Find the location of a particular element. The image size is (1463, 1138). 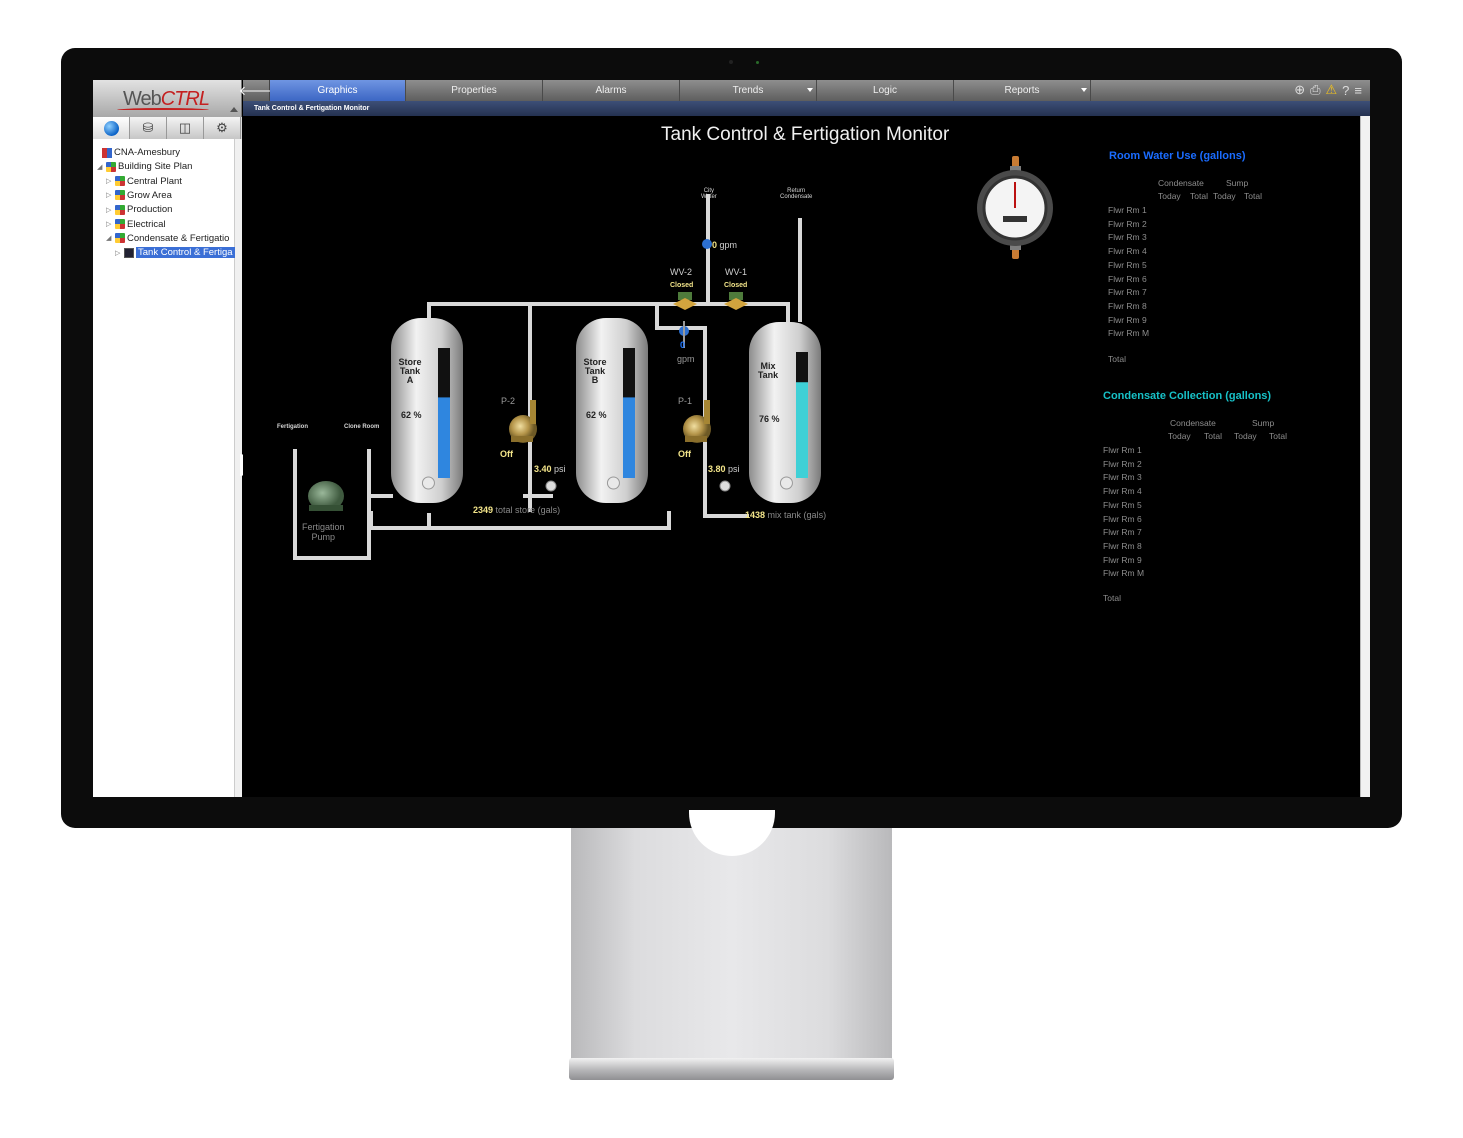

room-water-total: Total is located at coordinates (1117, 359).